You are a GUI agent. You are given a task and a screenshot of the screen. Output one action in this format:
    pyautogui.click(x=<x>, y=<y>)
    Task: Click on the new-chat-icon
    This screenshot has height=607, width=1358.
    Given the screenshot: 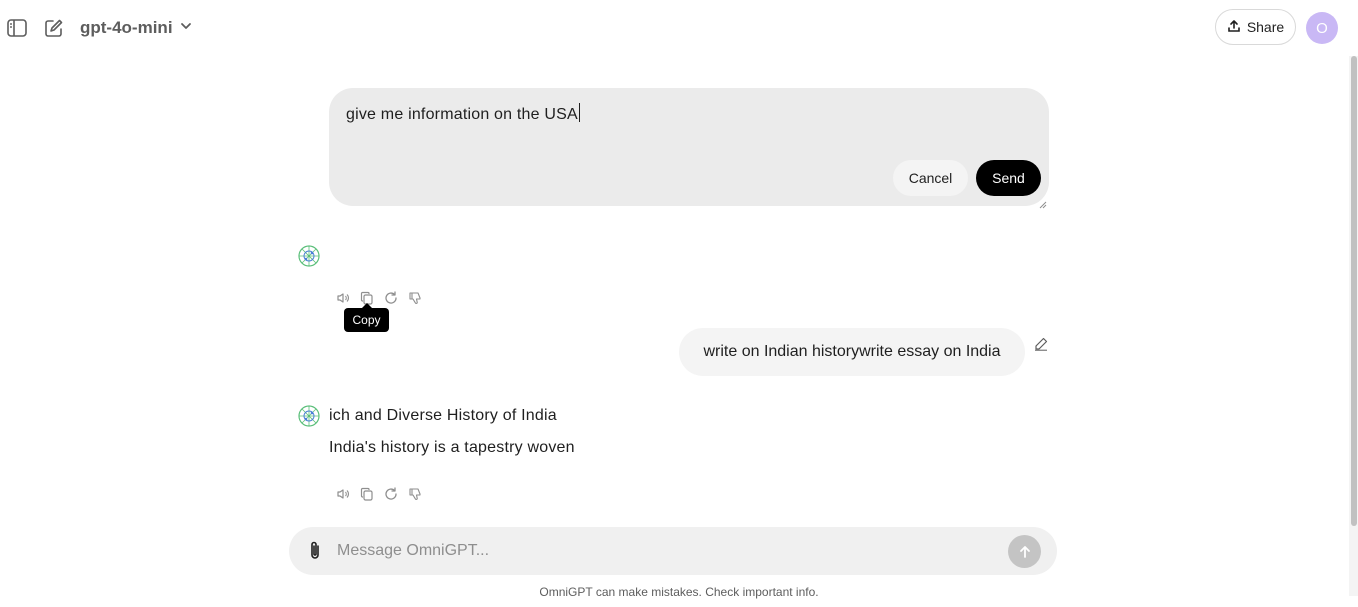 What is the action you would take?
    pyautogui.click(x=54, y=28)
    